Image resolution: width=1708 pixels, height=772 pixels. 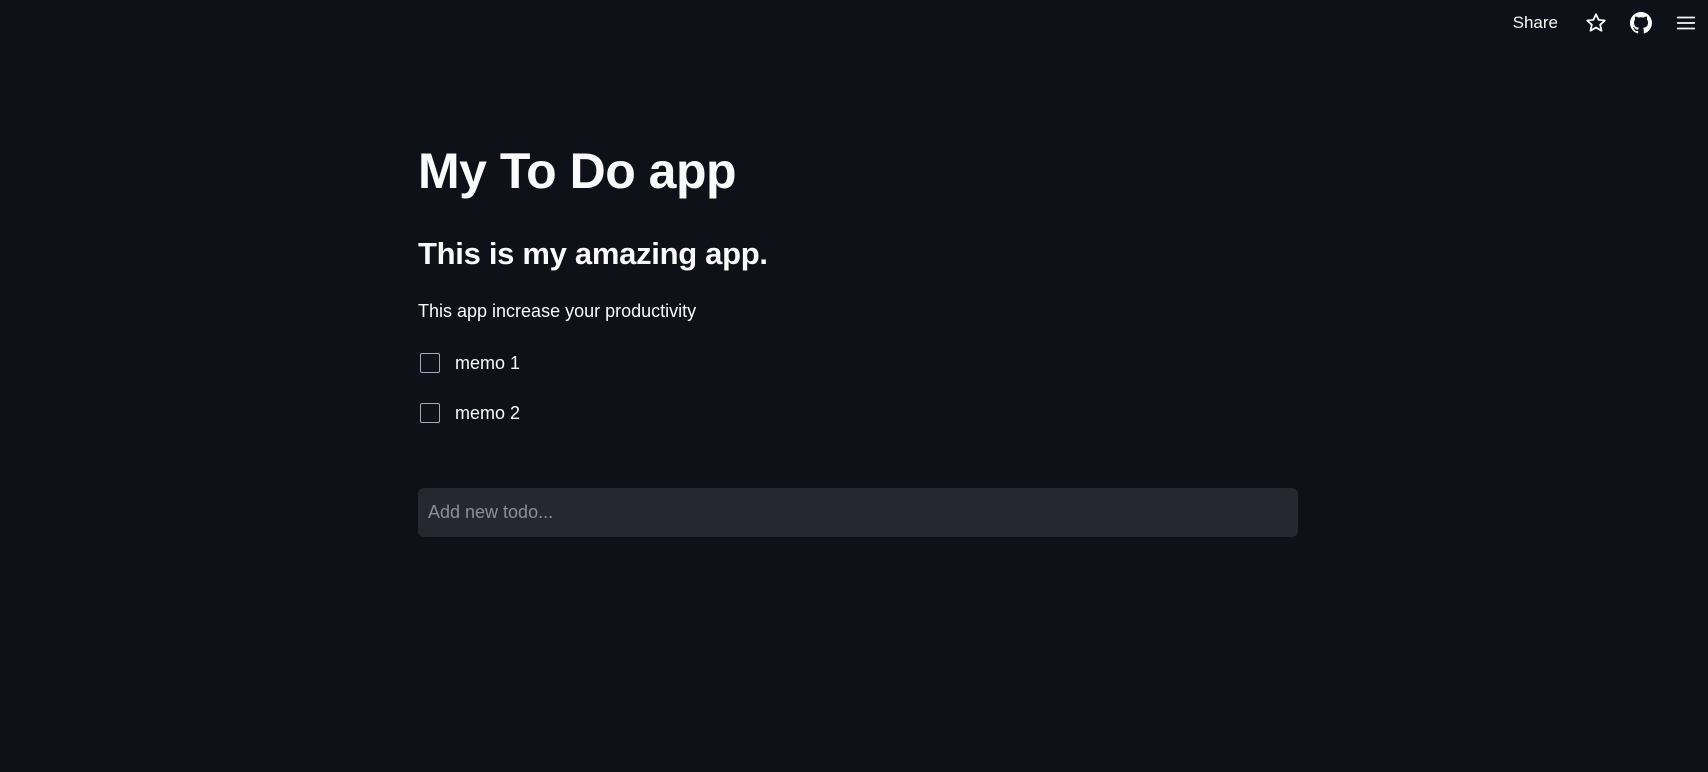 I want to click on todo-item-memo-2: memo 2, so click(x=470, y=413).